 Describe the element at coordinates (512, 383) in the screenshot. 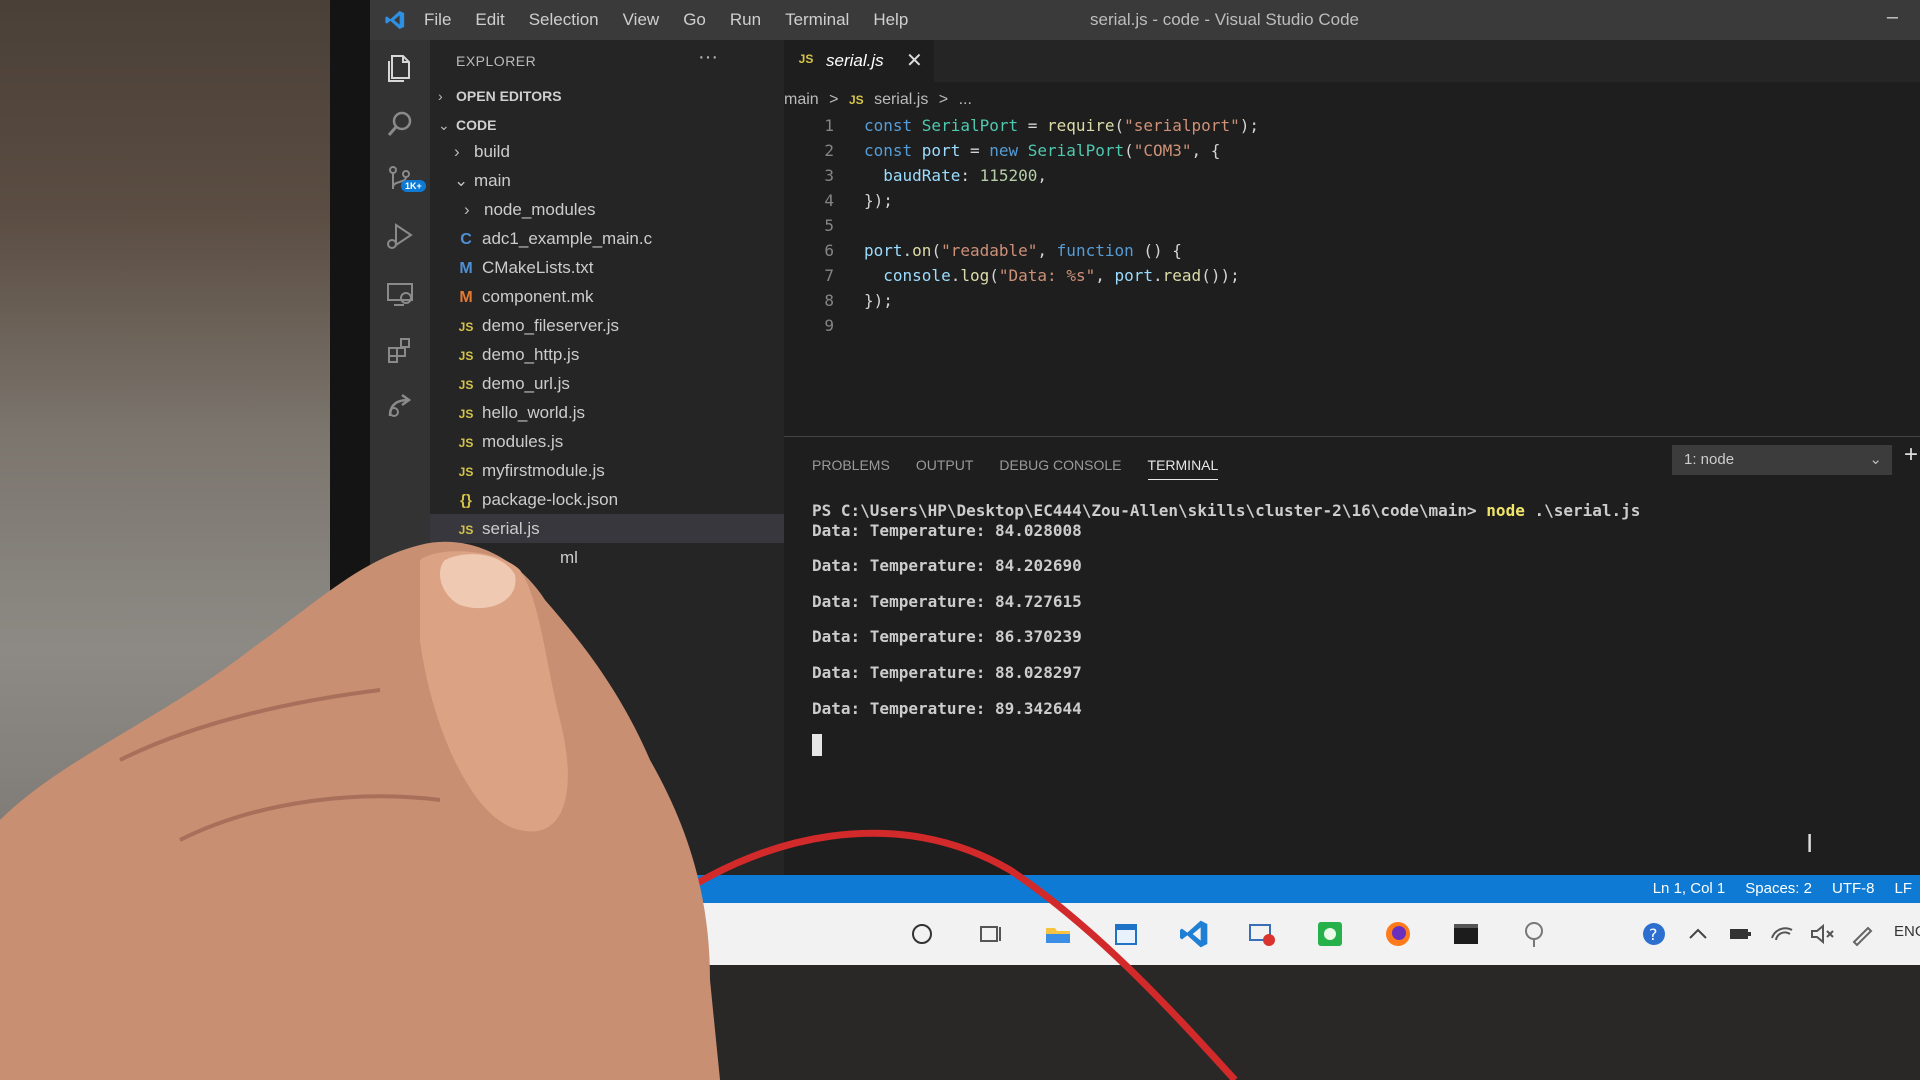

I see `tree-file: JS demo_url.js` at that location.